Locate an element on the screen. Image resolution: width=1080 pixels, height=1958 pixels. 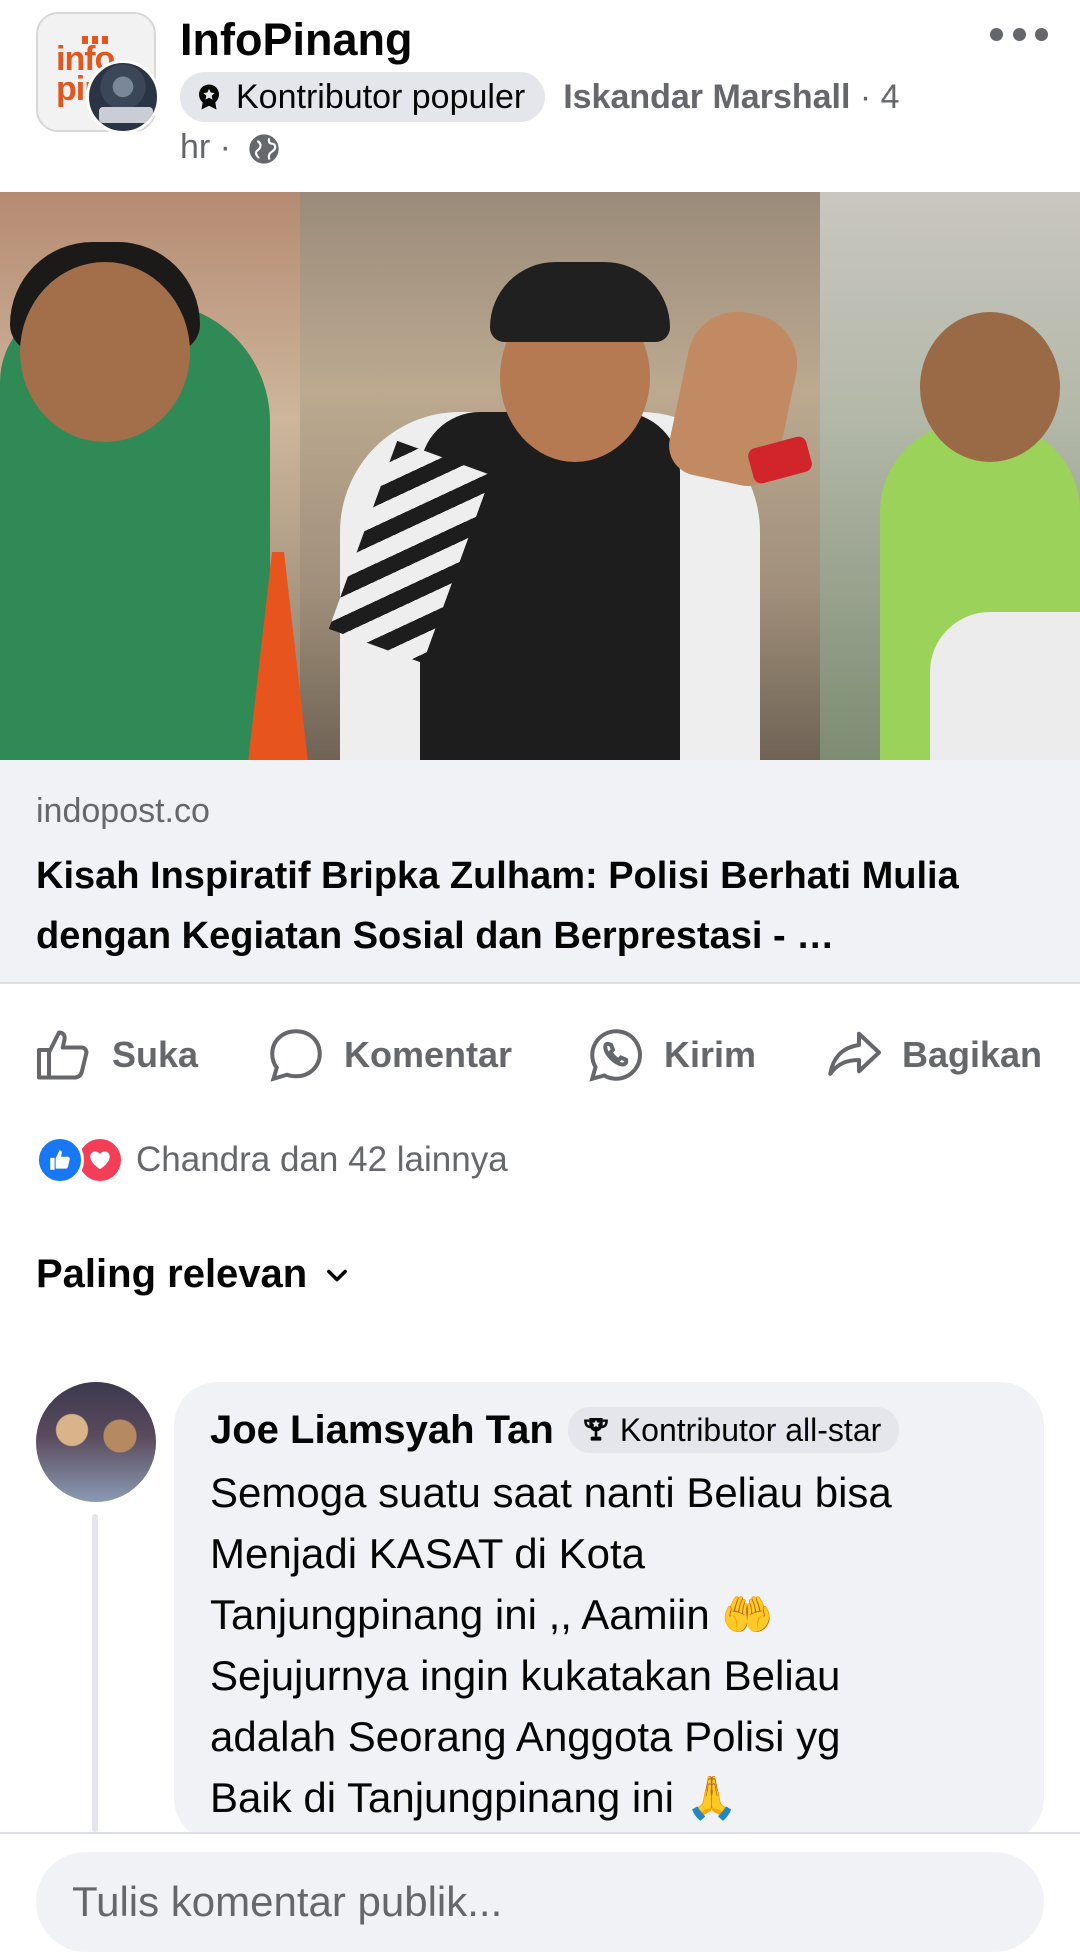
comment-icon is located at coordinates (296, 1055).